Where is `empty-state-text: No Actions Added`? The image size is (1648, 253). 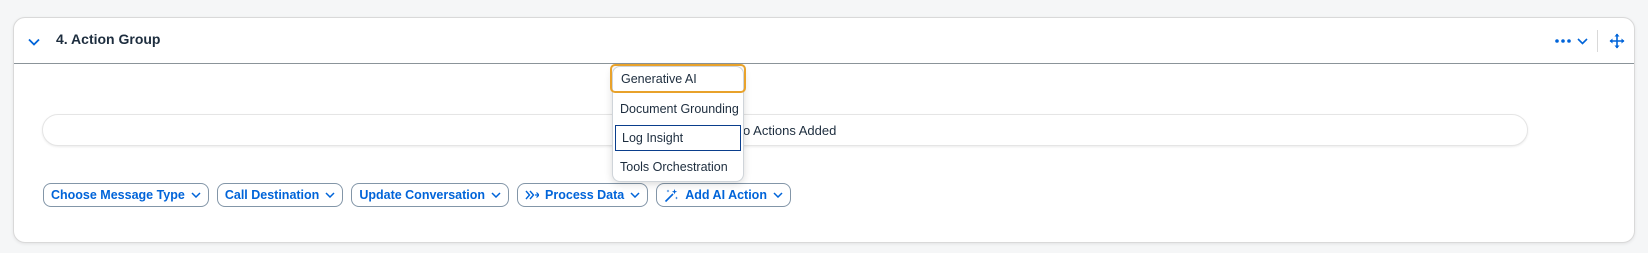
empty-state-text: No Actions Added is located at coordinates (785, 130).